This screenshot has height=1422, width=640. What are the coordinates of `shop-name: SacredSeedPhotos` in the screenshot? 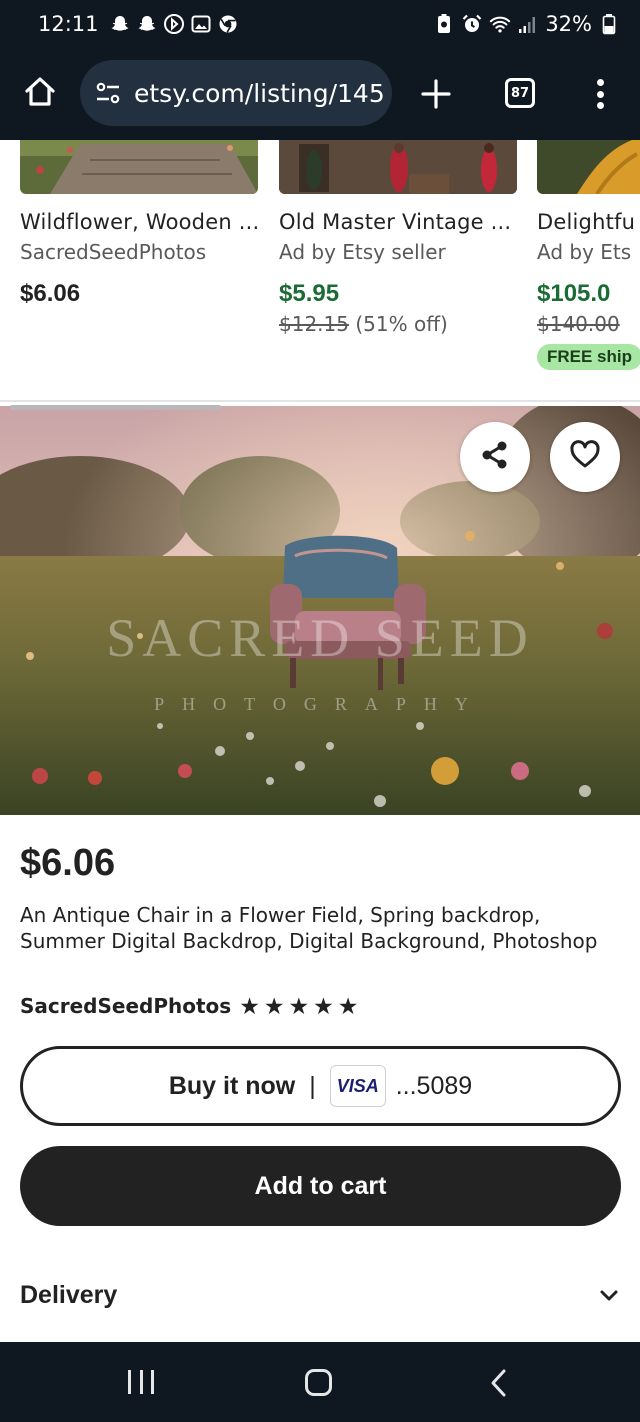 It's located at (125, 1006).